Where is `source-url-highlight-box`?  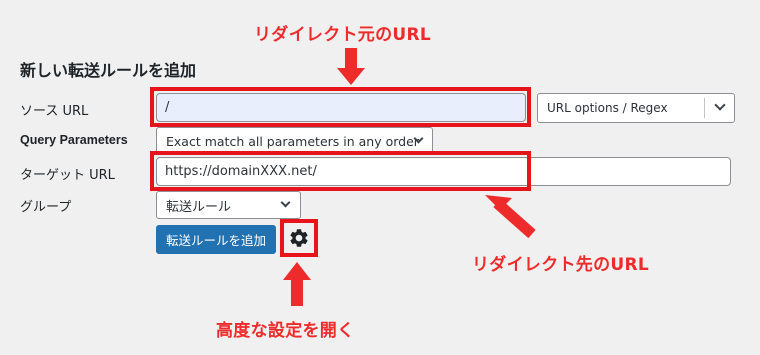 source-url-highlight-box is located at coordinates (340, 107).